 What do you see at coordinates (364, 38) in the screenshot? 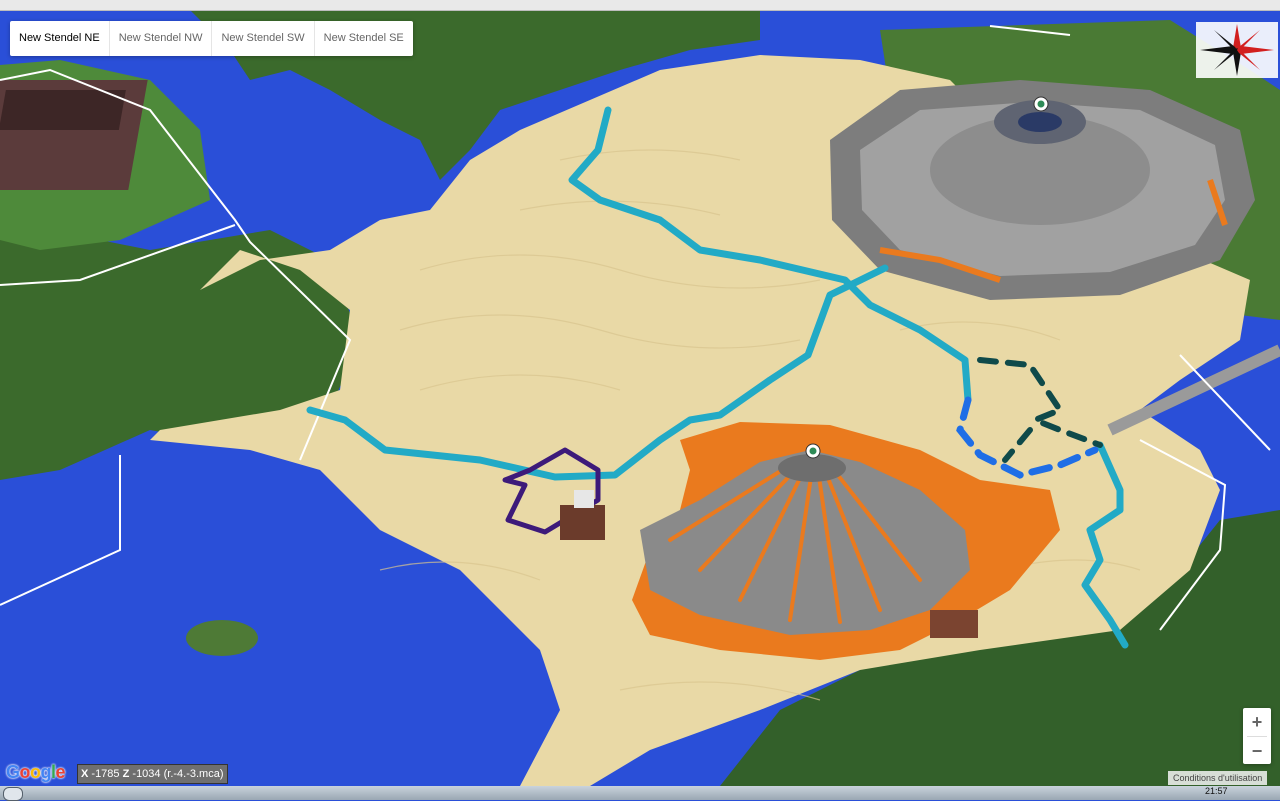
I see `map-type-new-stendel-se: New Stendel SE` at bounding box center [364, 38].